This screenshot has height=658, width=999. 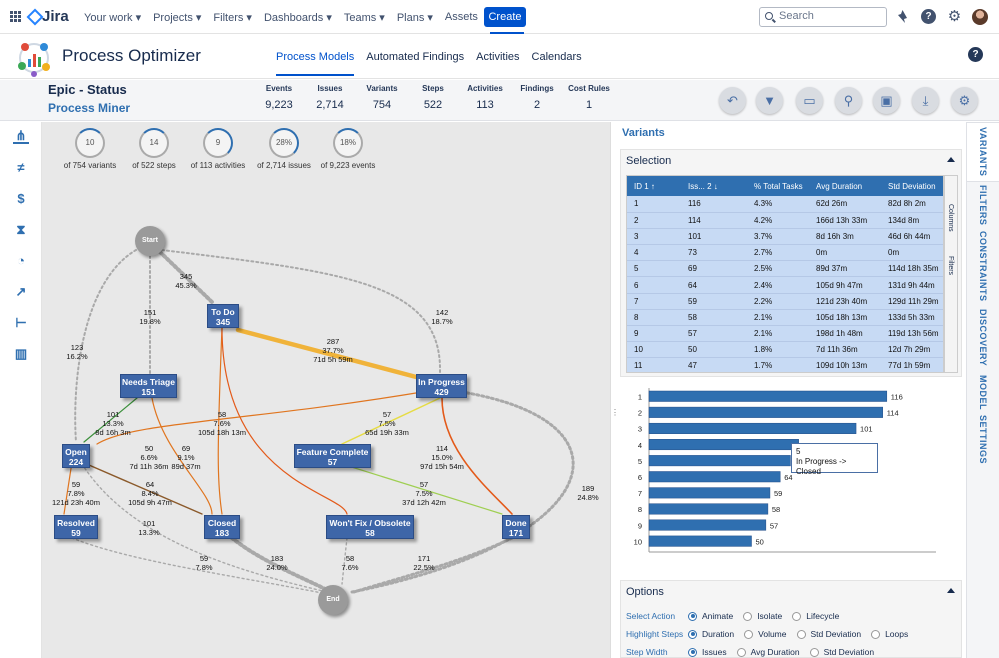 I want to click on nav-filters: Filters ▾, so click(x=232, y=22).